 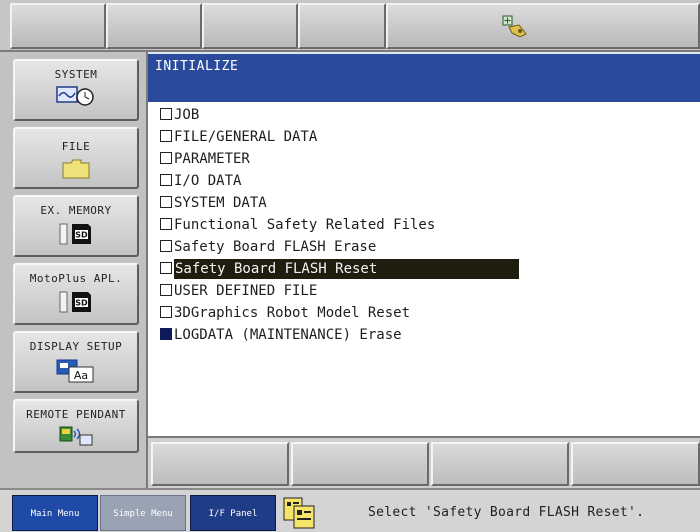 I want to click on list-item-3dgraphics-robot-model-reset: 3DGraphics Robot Model Reset, so click(x=285, y=313).